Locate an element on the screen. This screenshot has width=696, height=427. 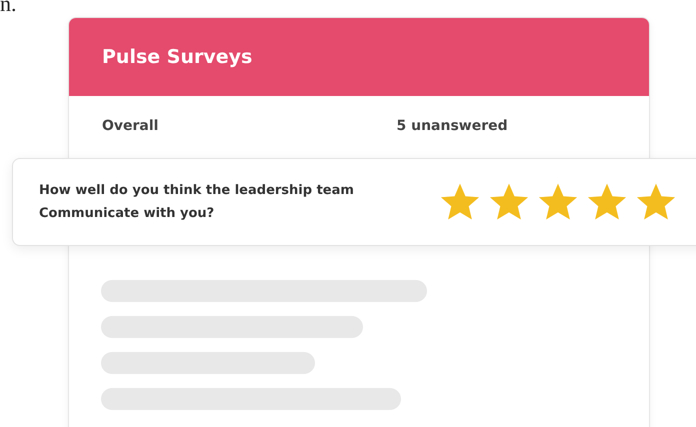
overall-label: Overall is located at coordinates (130, 126).